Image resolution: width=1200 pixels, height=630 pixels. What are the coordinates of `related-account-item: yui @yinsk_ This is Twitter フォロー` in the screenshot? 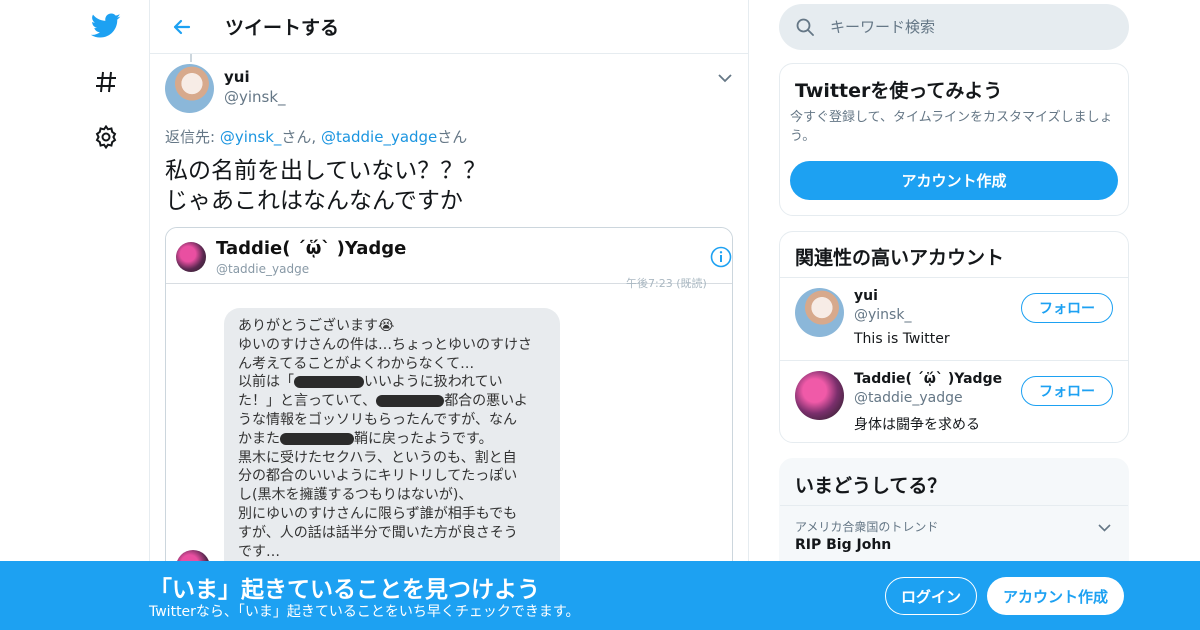 It's located at (954, 318).